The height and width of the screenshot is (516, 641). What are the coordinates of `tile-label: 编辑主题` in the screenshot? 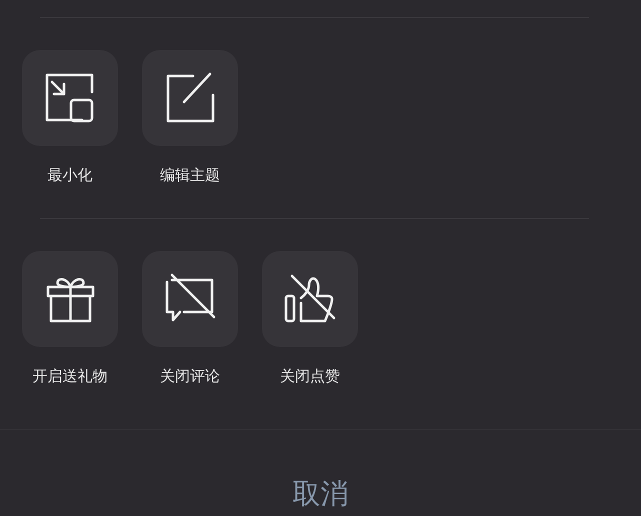 It's located at (190, 175).